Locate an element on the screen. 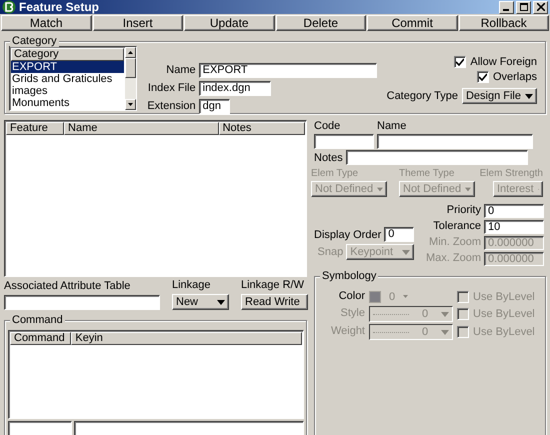  minimize-button is located at coordinates (506, 7).